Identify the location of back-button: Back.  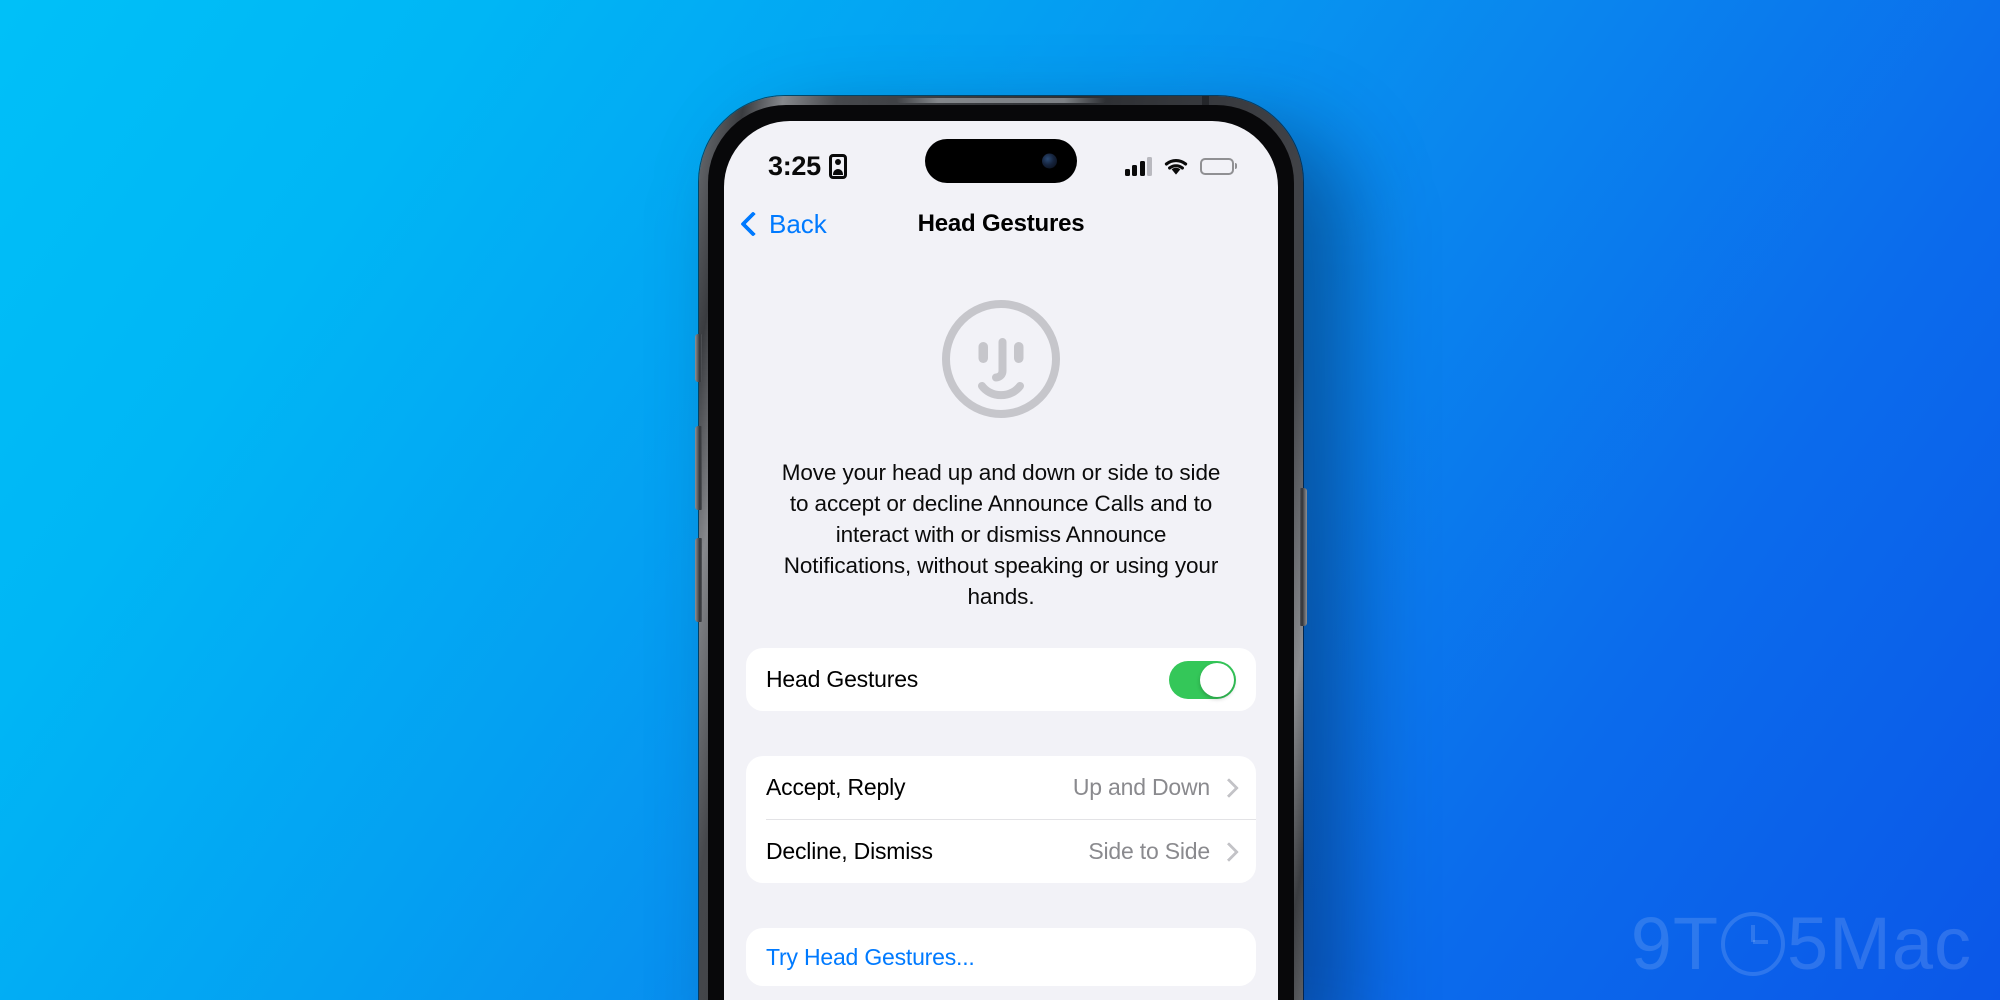
(783, 224).